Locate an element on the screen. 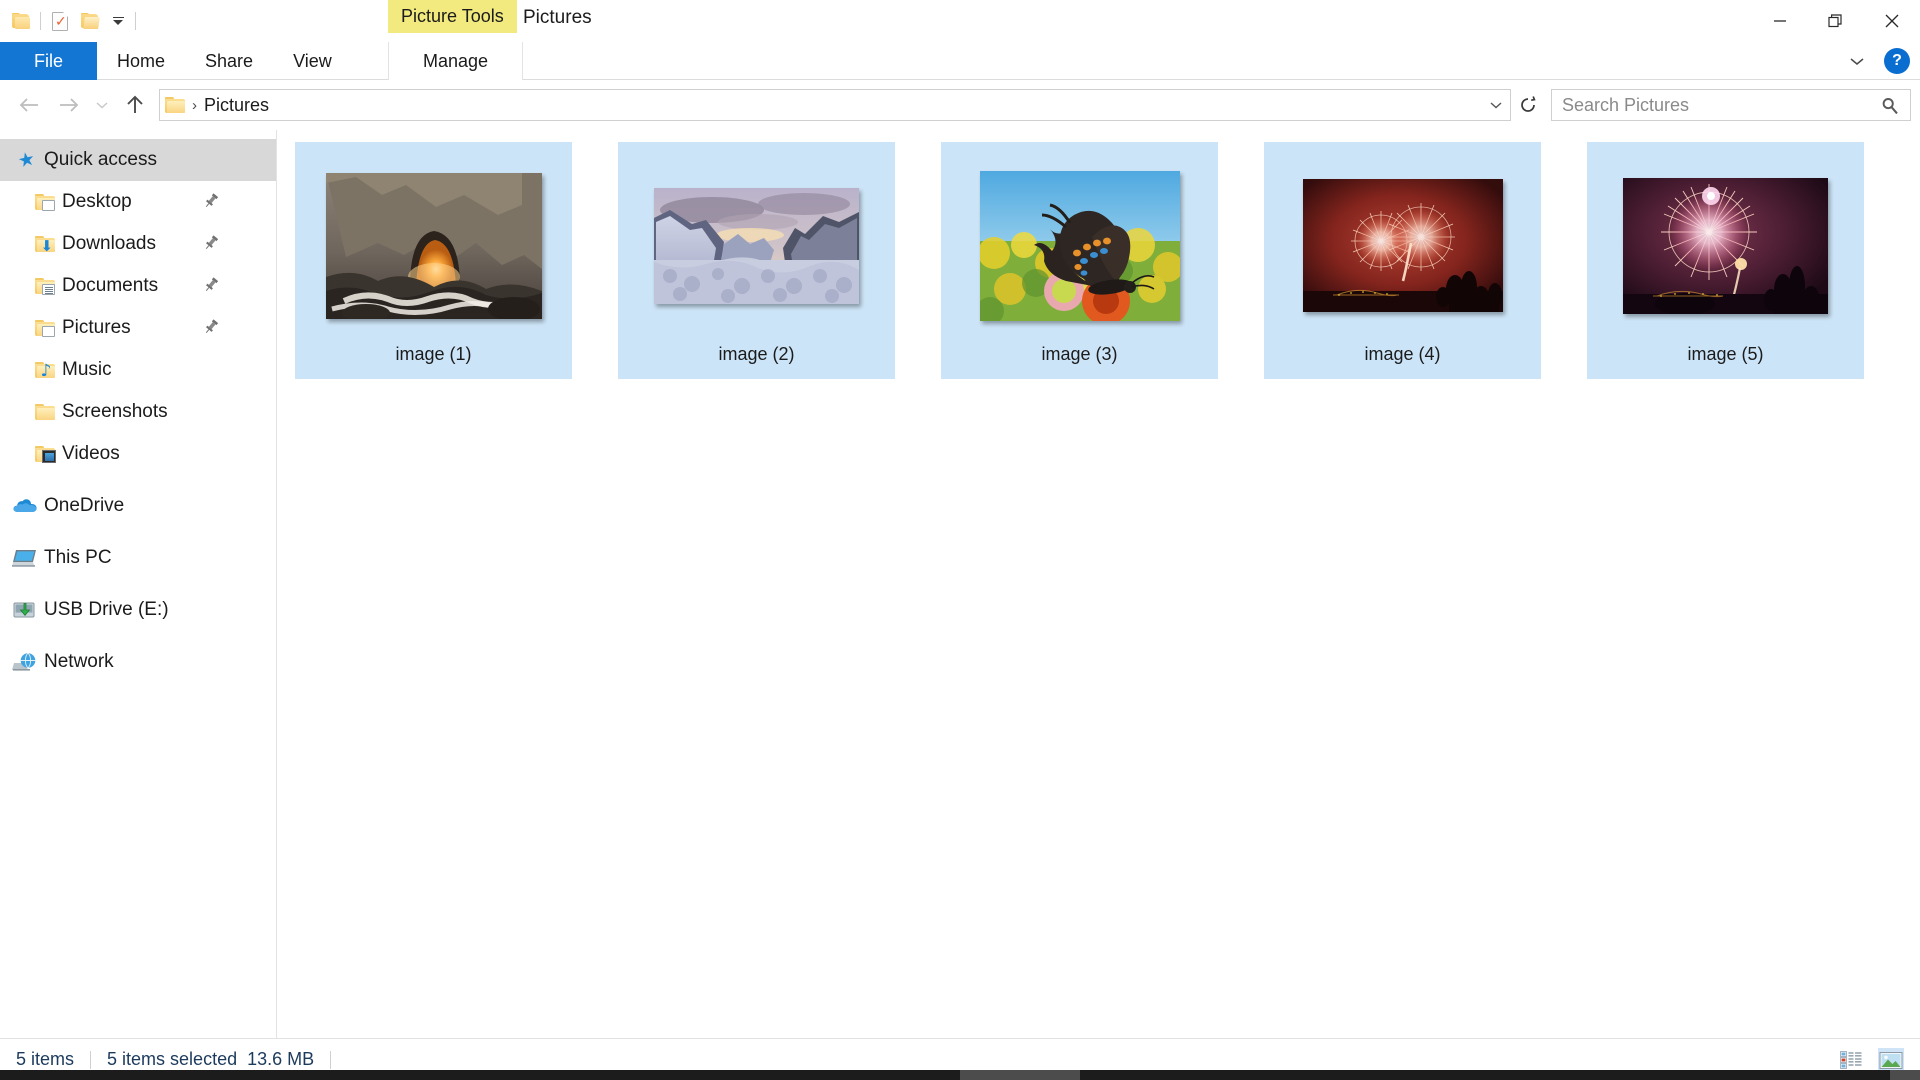 This screenshot has height=1080, width=1920. file-name-label: image (1) is located at coordinates (433, 354).